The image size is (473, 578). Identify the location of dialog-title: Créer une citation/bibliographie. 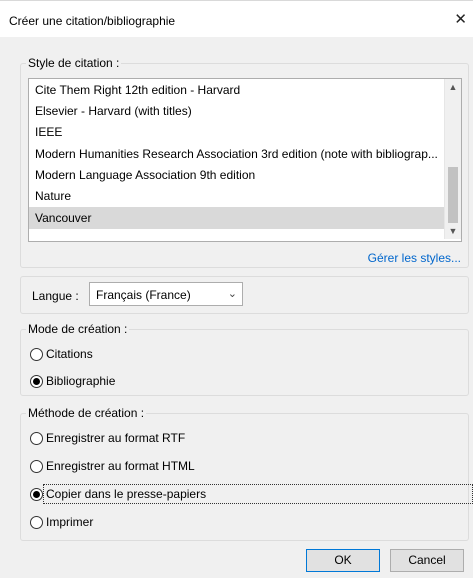
(92, 21).